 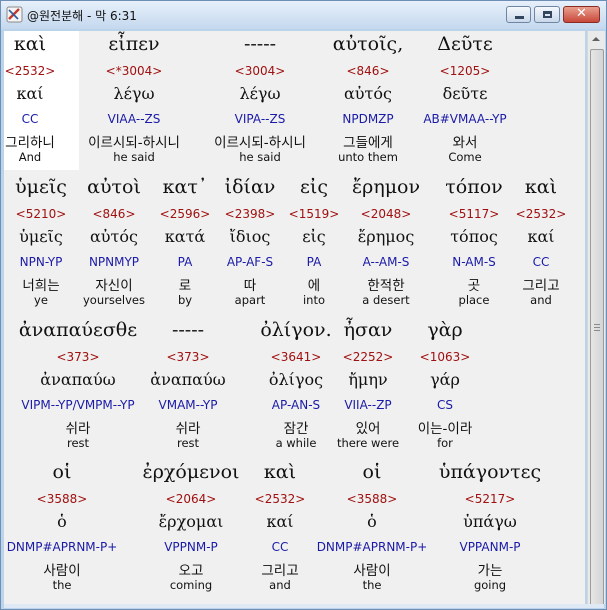 What do you see at coordinates (490, 571) in the screenshot?
I see `korean-gloss: 가는` at bounding box center [490, 571].